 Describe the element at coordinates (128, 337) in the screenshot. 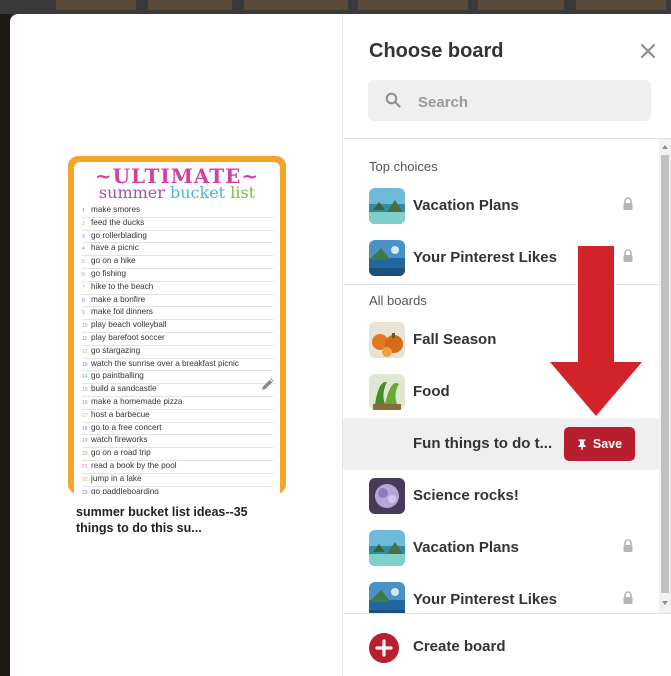

I see `pin-list-text: play barefoot soccer` at that location.